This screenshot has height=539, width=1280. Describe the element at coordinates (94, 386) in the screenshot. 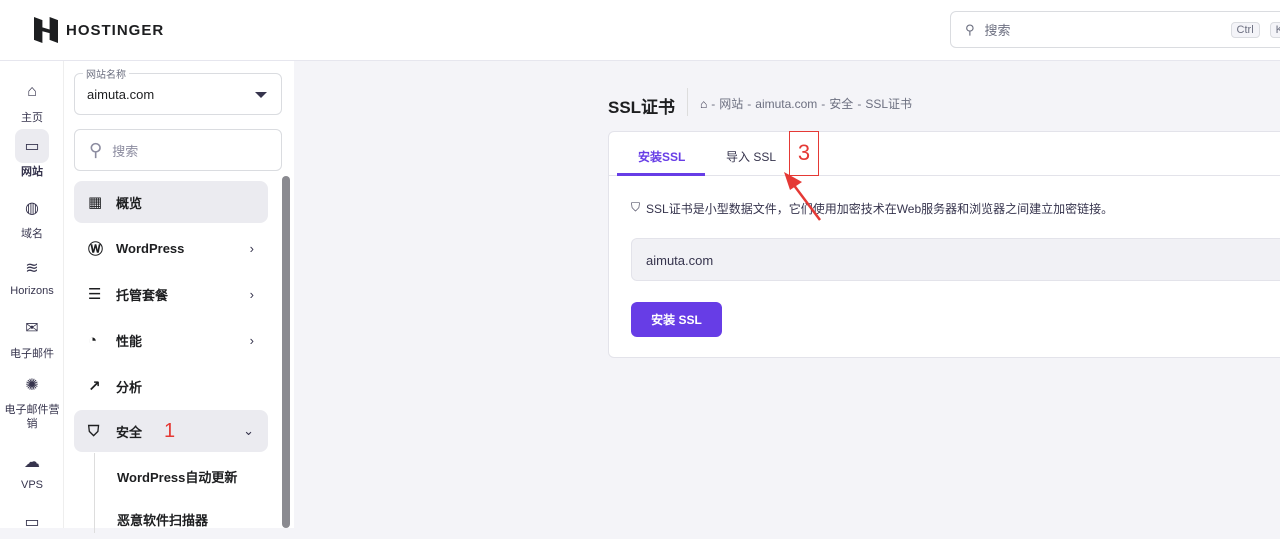

I see `line-chart-icon: ↗` at that location.